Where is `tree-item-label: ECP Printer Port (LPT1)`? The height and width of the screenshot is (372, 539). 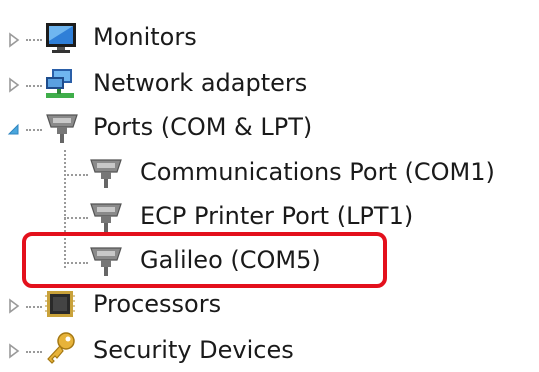
tree-item-label: ECP Printer Port (LPT1) is located at coordinates (277, 216).